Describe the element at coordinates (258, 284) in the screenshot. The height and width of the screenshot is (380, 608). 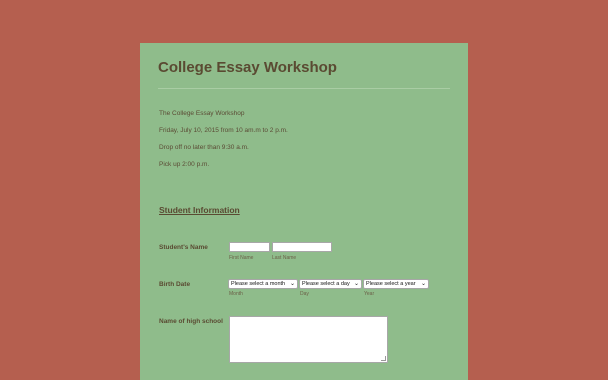
I see `birth-month-value: Please select a month` at that location.